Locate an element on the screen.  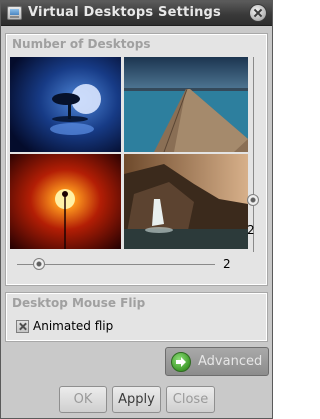
columns-slider-handle is located at coordinates (39, 264).